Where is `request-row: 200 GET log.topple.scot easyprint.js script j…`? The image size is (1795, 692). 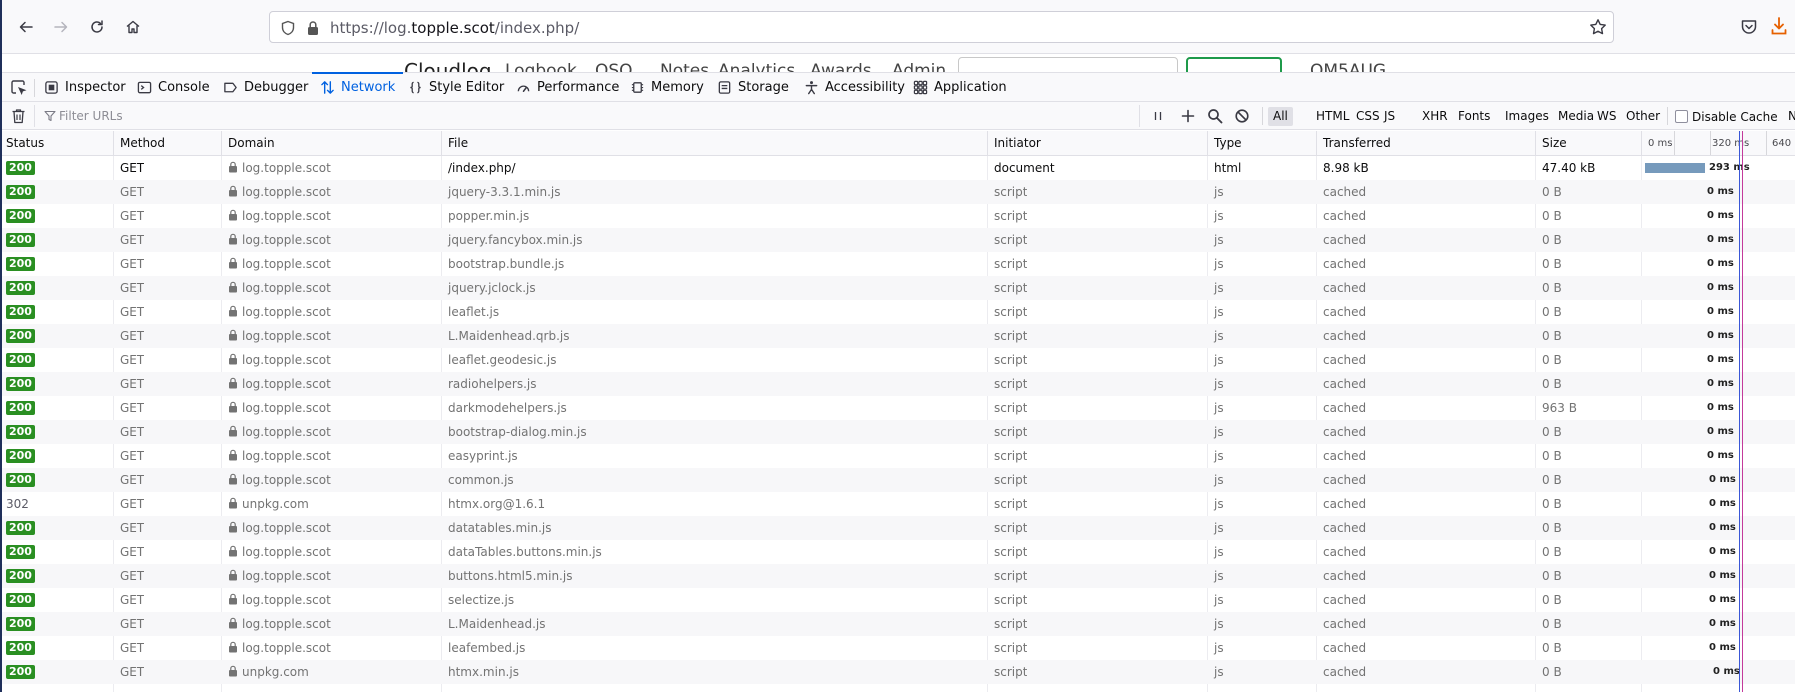 request-row: 200 GET log.topple.scot easyprint.js script j… is located at coordinates (897, 456).